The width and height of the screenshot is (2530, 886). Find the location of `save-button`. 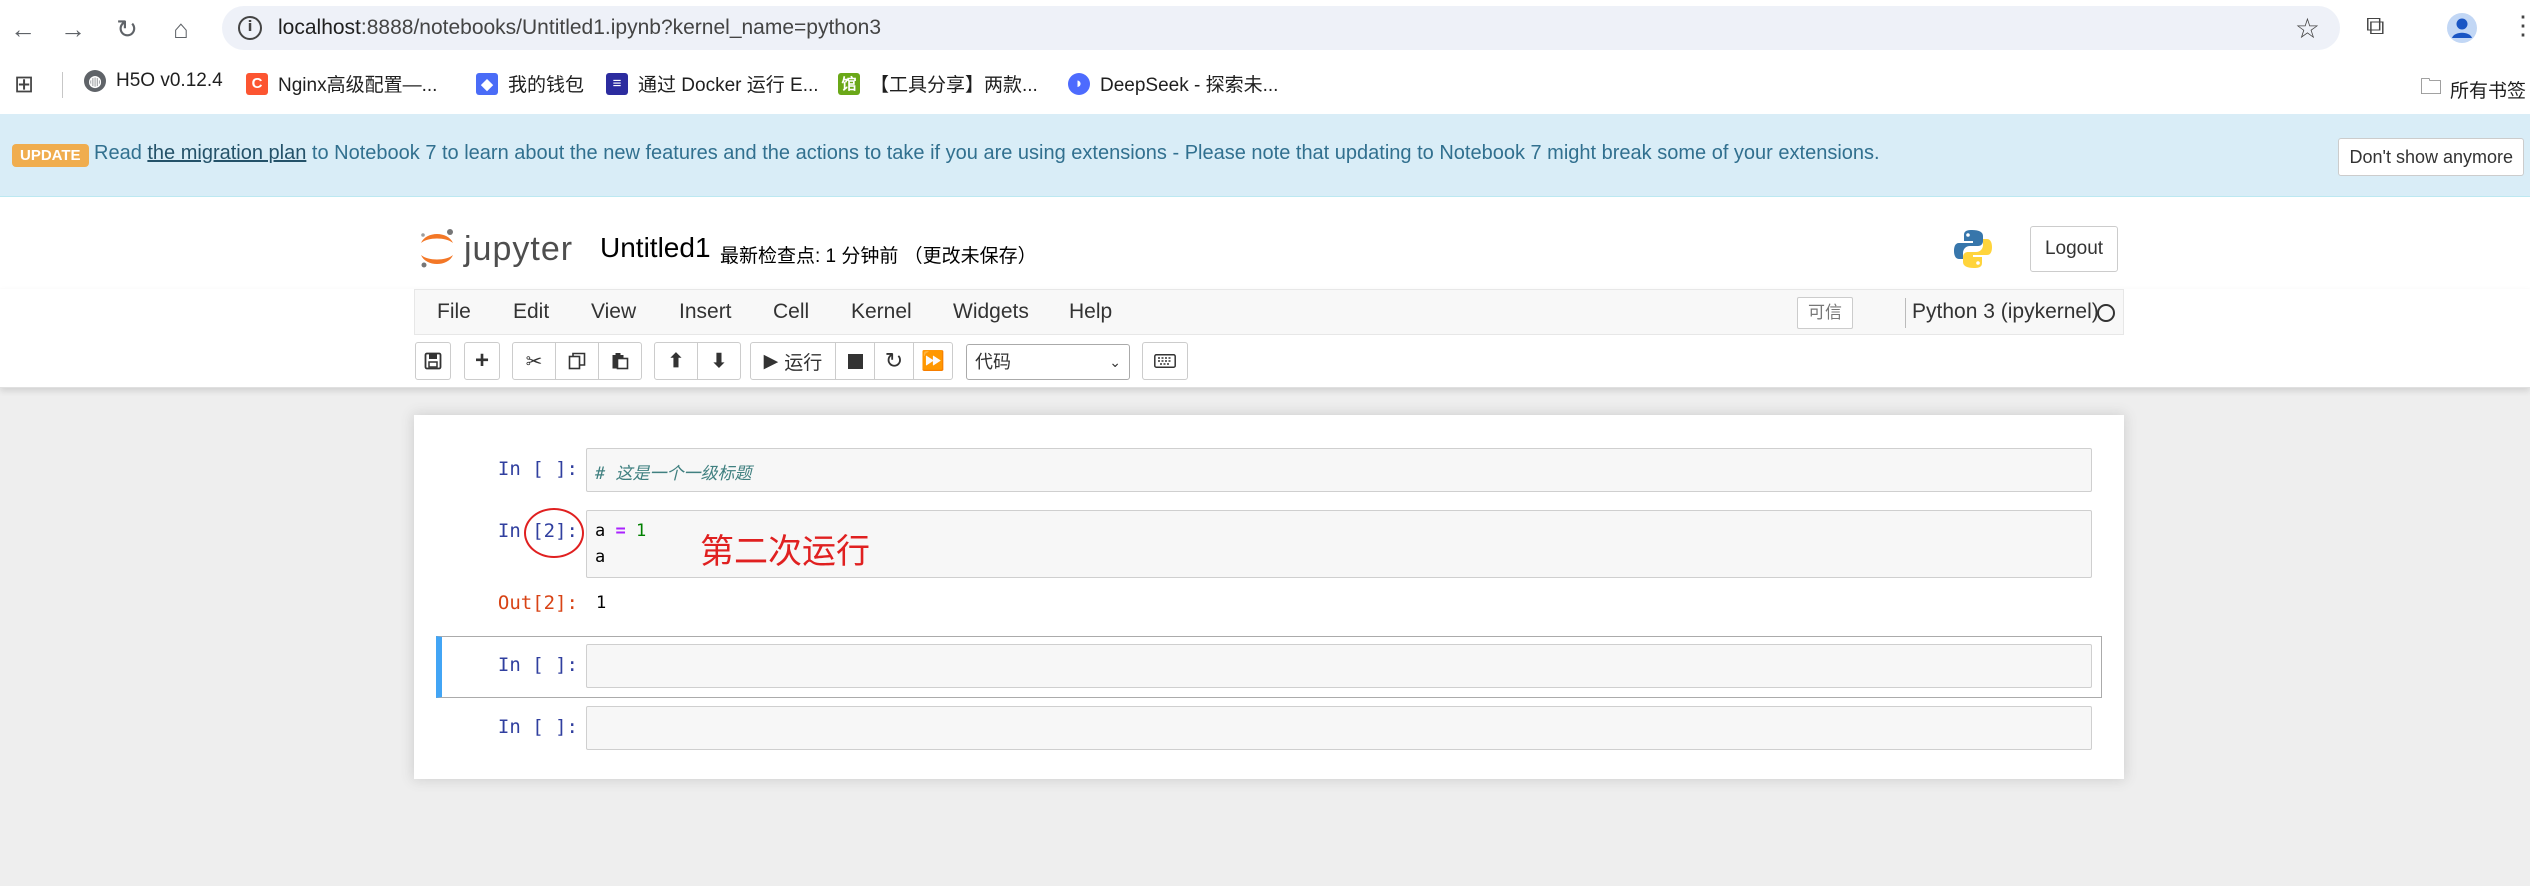

save-button is located at coordinates (433, 361).